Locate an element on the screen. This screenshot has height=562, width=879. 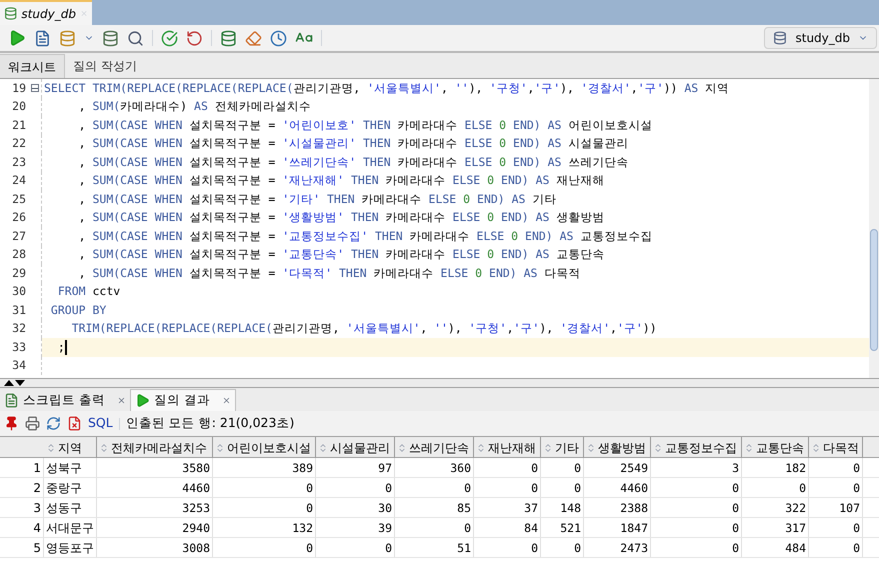
table-cell: 영등포구 is located at coordinates (70, 547).